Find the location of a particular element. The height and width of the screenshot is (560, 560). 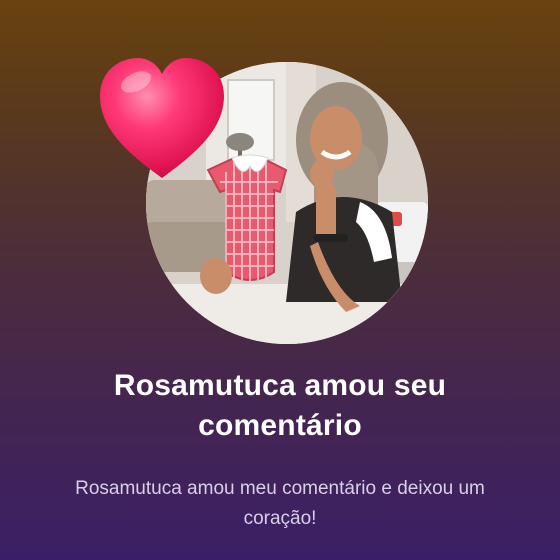

notification-title: Rosamutuca amou seu comentário is located at coordinates (280, 405).